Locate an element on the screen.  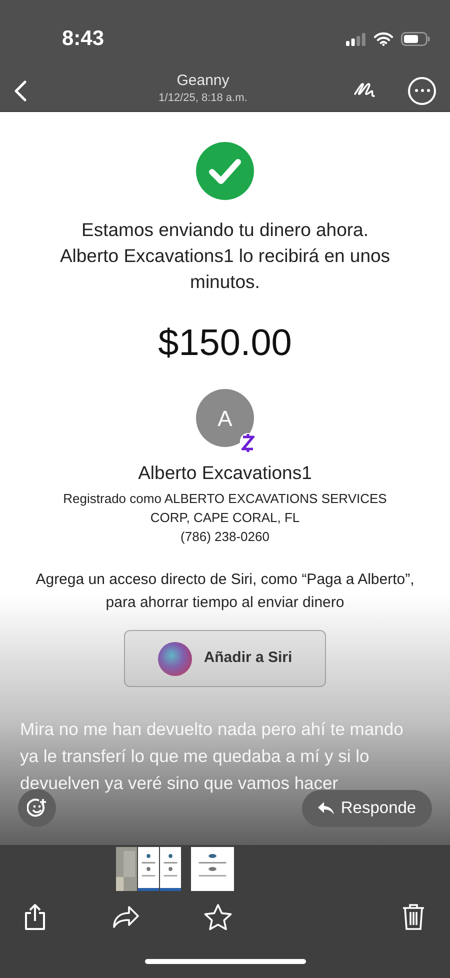
amount: $150.00 is located at coordinates (225, 343).